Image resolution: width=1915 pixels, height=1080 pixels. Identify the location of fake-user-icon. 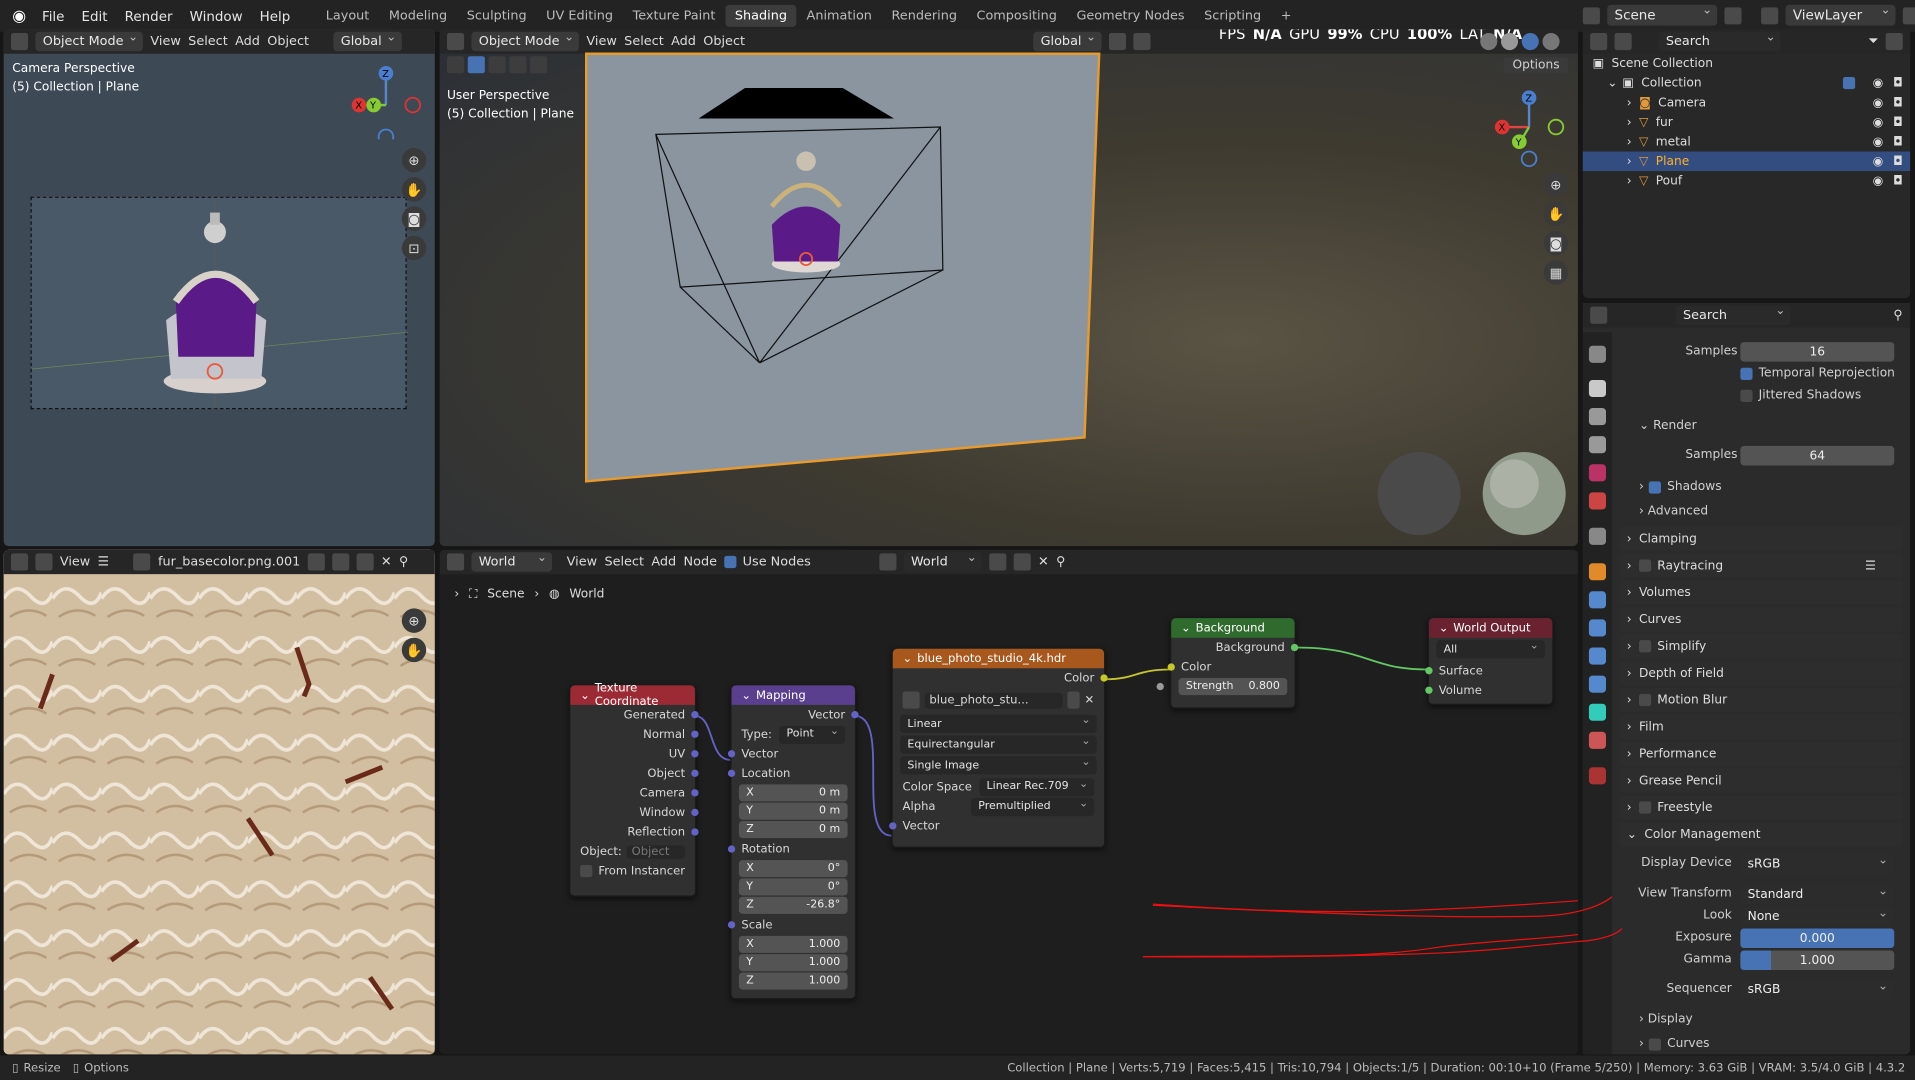
(316, 562).